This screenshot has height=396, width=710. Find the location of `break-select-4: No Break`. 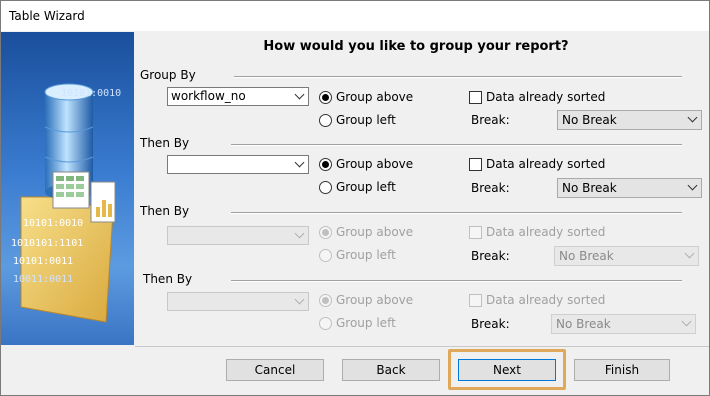

break-select-4: No Break is located at coordinates (623, 324).